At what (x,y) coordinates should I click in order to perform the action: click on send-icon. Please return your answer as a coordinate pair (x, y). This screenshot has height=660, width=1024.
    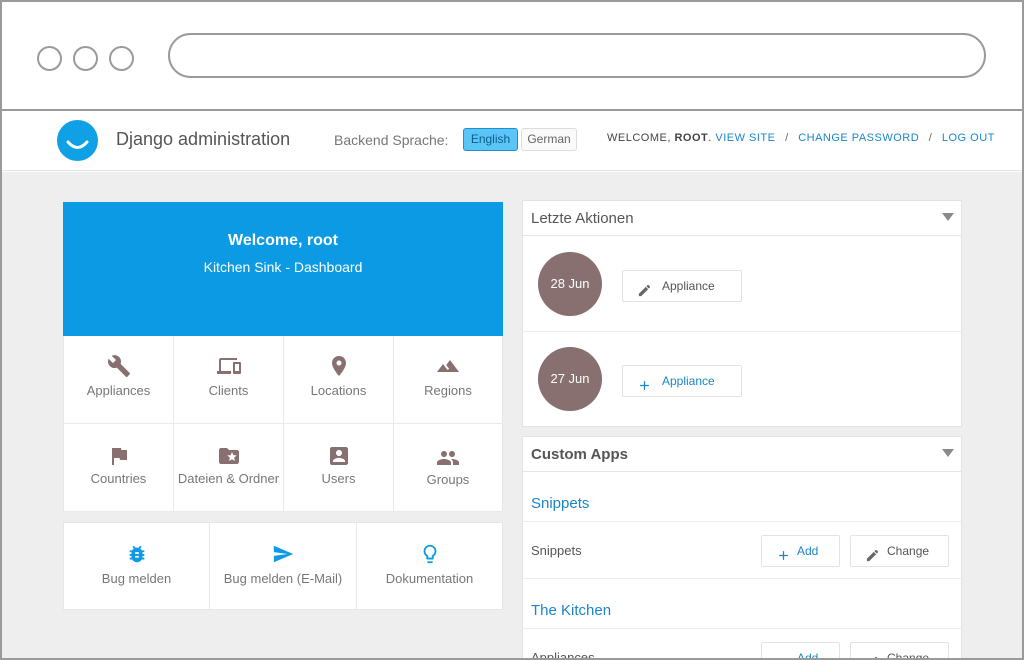
    Looking at the image, I should click on (283, 556).